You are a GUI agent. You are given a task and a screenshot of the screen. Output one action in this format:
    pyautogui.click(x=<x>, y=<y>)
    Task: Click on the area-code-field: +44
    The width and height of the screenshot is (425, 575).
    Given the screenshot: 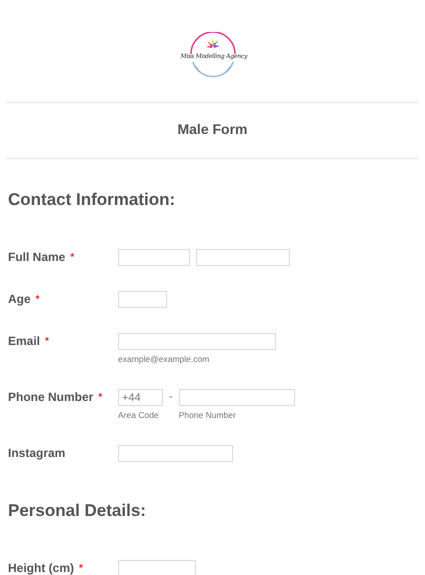 What is the action you would take?
    pyautogui.click(x=140, y=397)
    